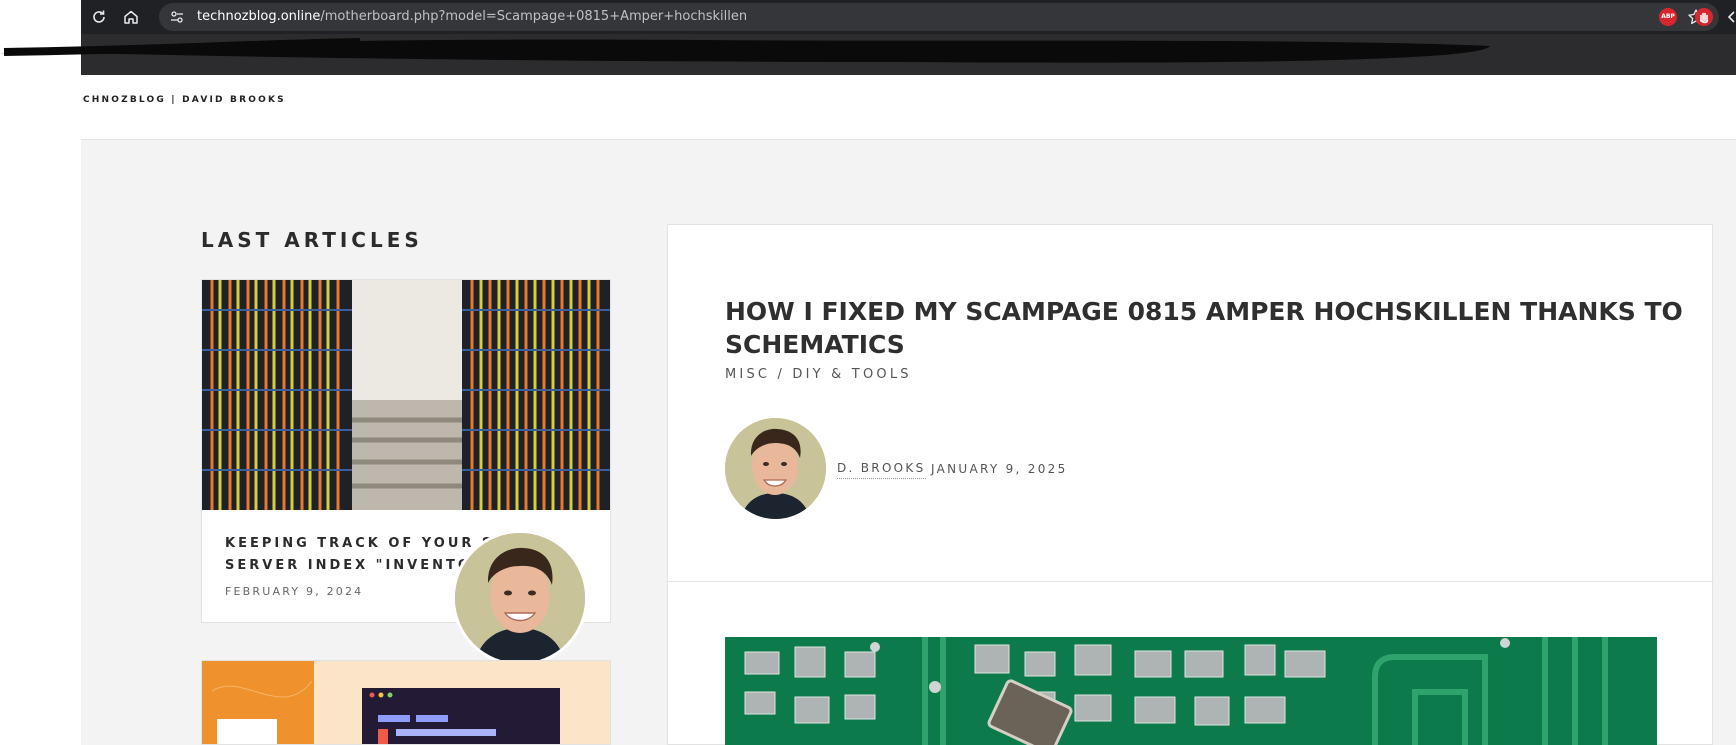 This screenshot has width=1736, height=745. What do you see at coordinates (184, 100) in the screenshot?
I see `site-brand: CHNOZBLOG | DAVID BROOKS` at bounding box center [184, 100].